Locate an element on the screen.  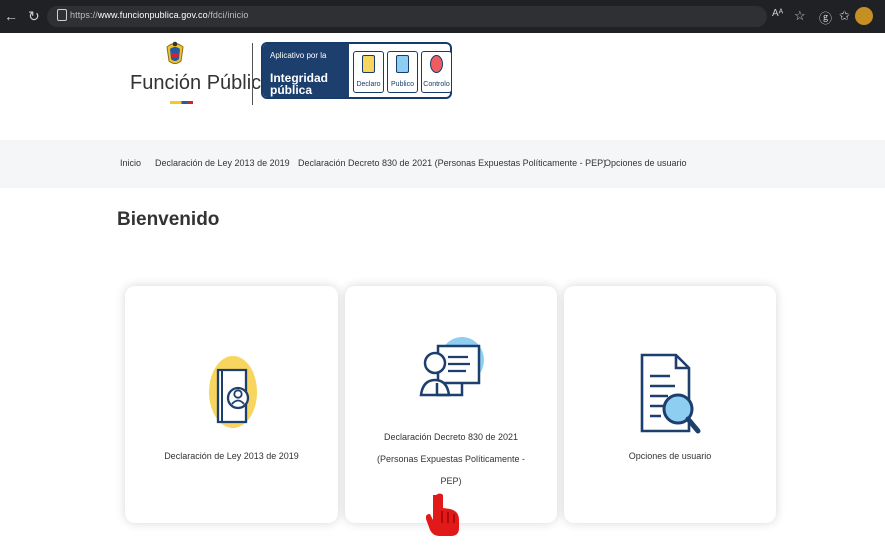
colombia-coat-of-arms-icon is located at coordinates (175, 52).